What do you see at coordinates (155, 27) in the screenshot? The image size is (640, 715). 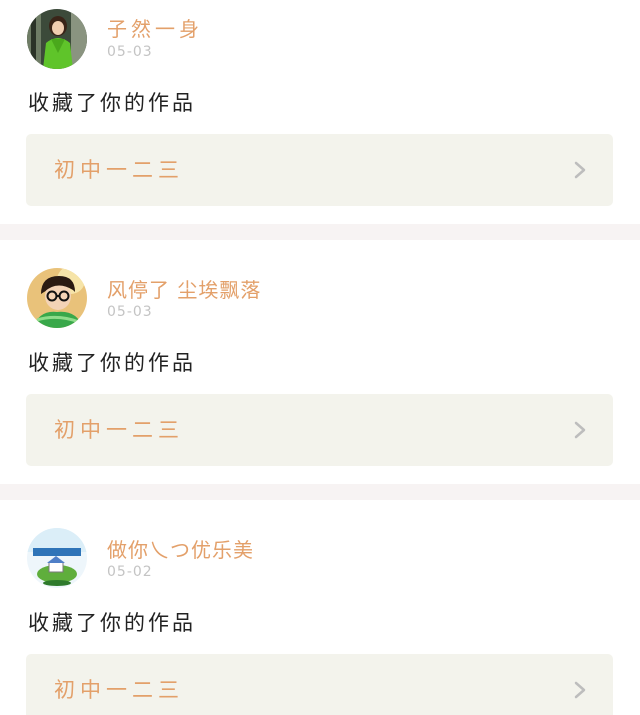 I see `username: 子然一身` at bounding box center [155, 27].